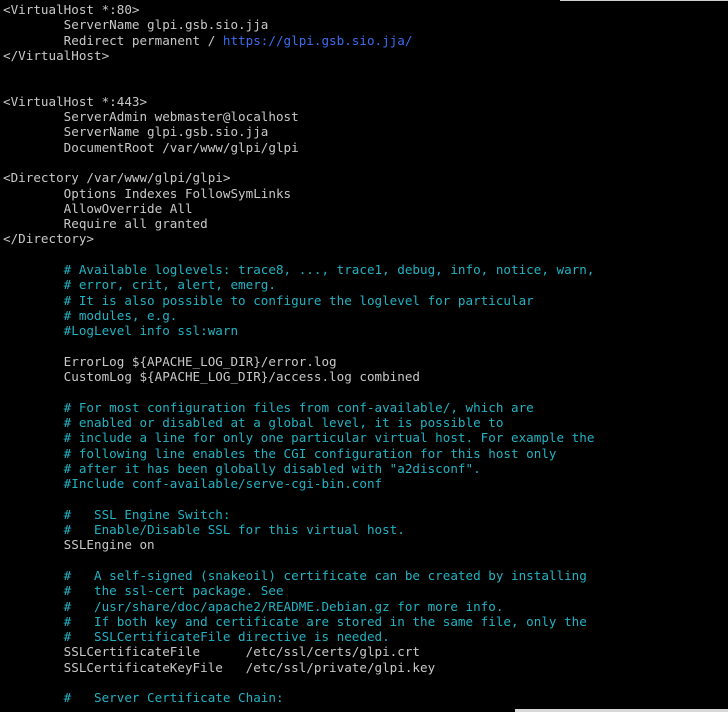 The image size is (728, 712). What do you see at coordinates (365, 208) in the screenshot?
I see `code-line: AllowOverride All` at bounding box center [365, 208].